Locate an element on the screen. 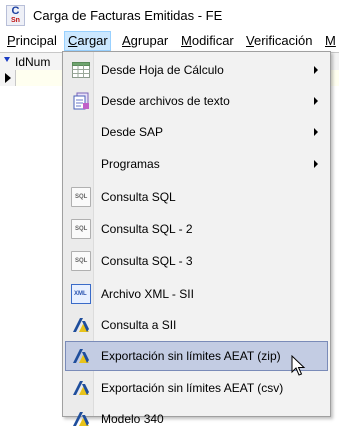  menu-more-label: M is located at coordinates (330, 40).